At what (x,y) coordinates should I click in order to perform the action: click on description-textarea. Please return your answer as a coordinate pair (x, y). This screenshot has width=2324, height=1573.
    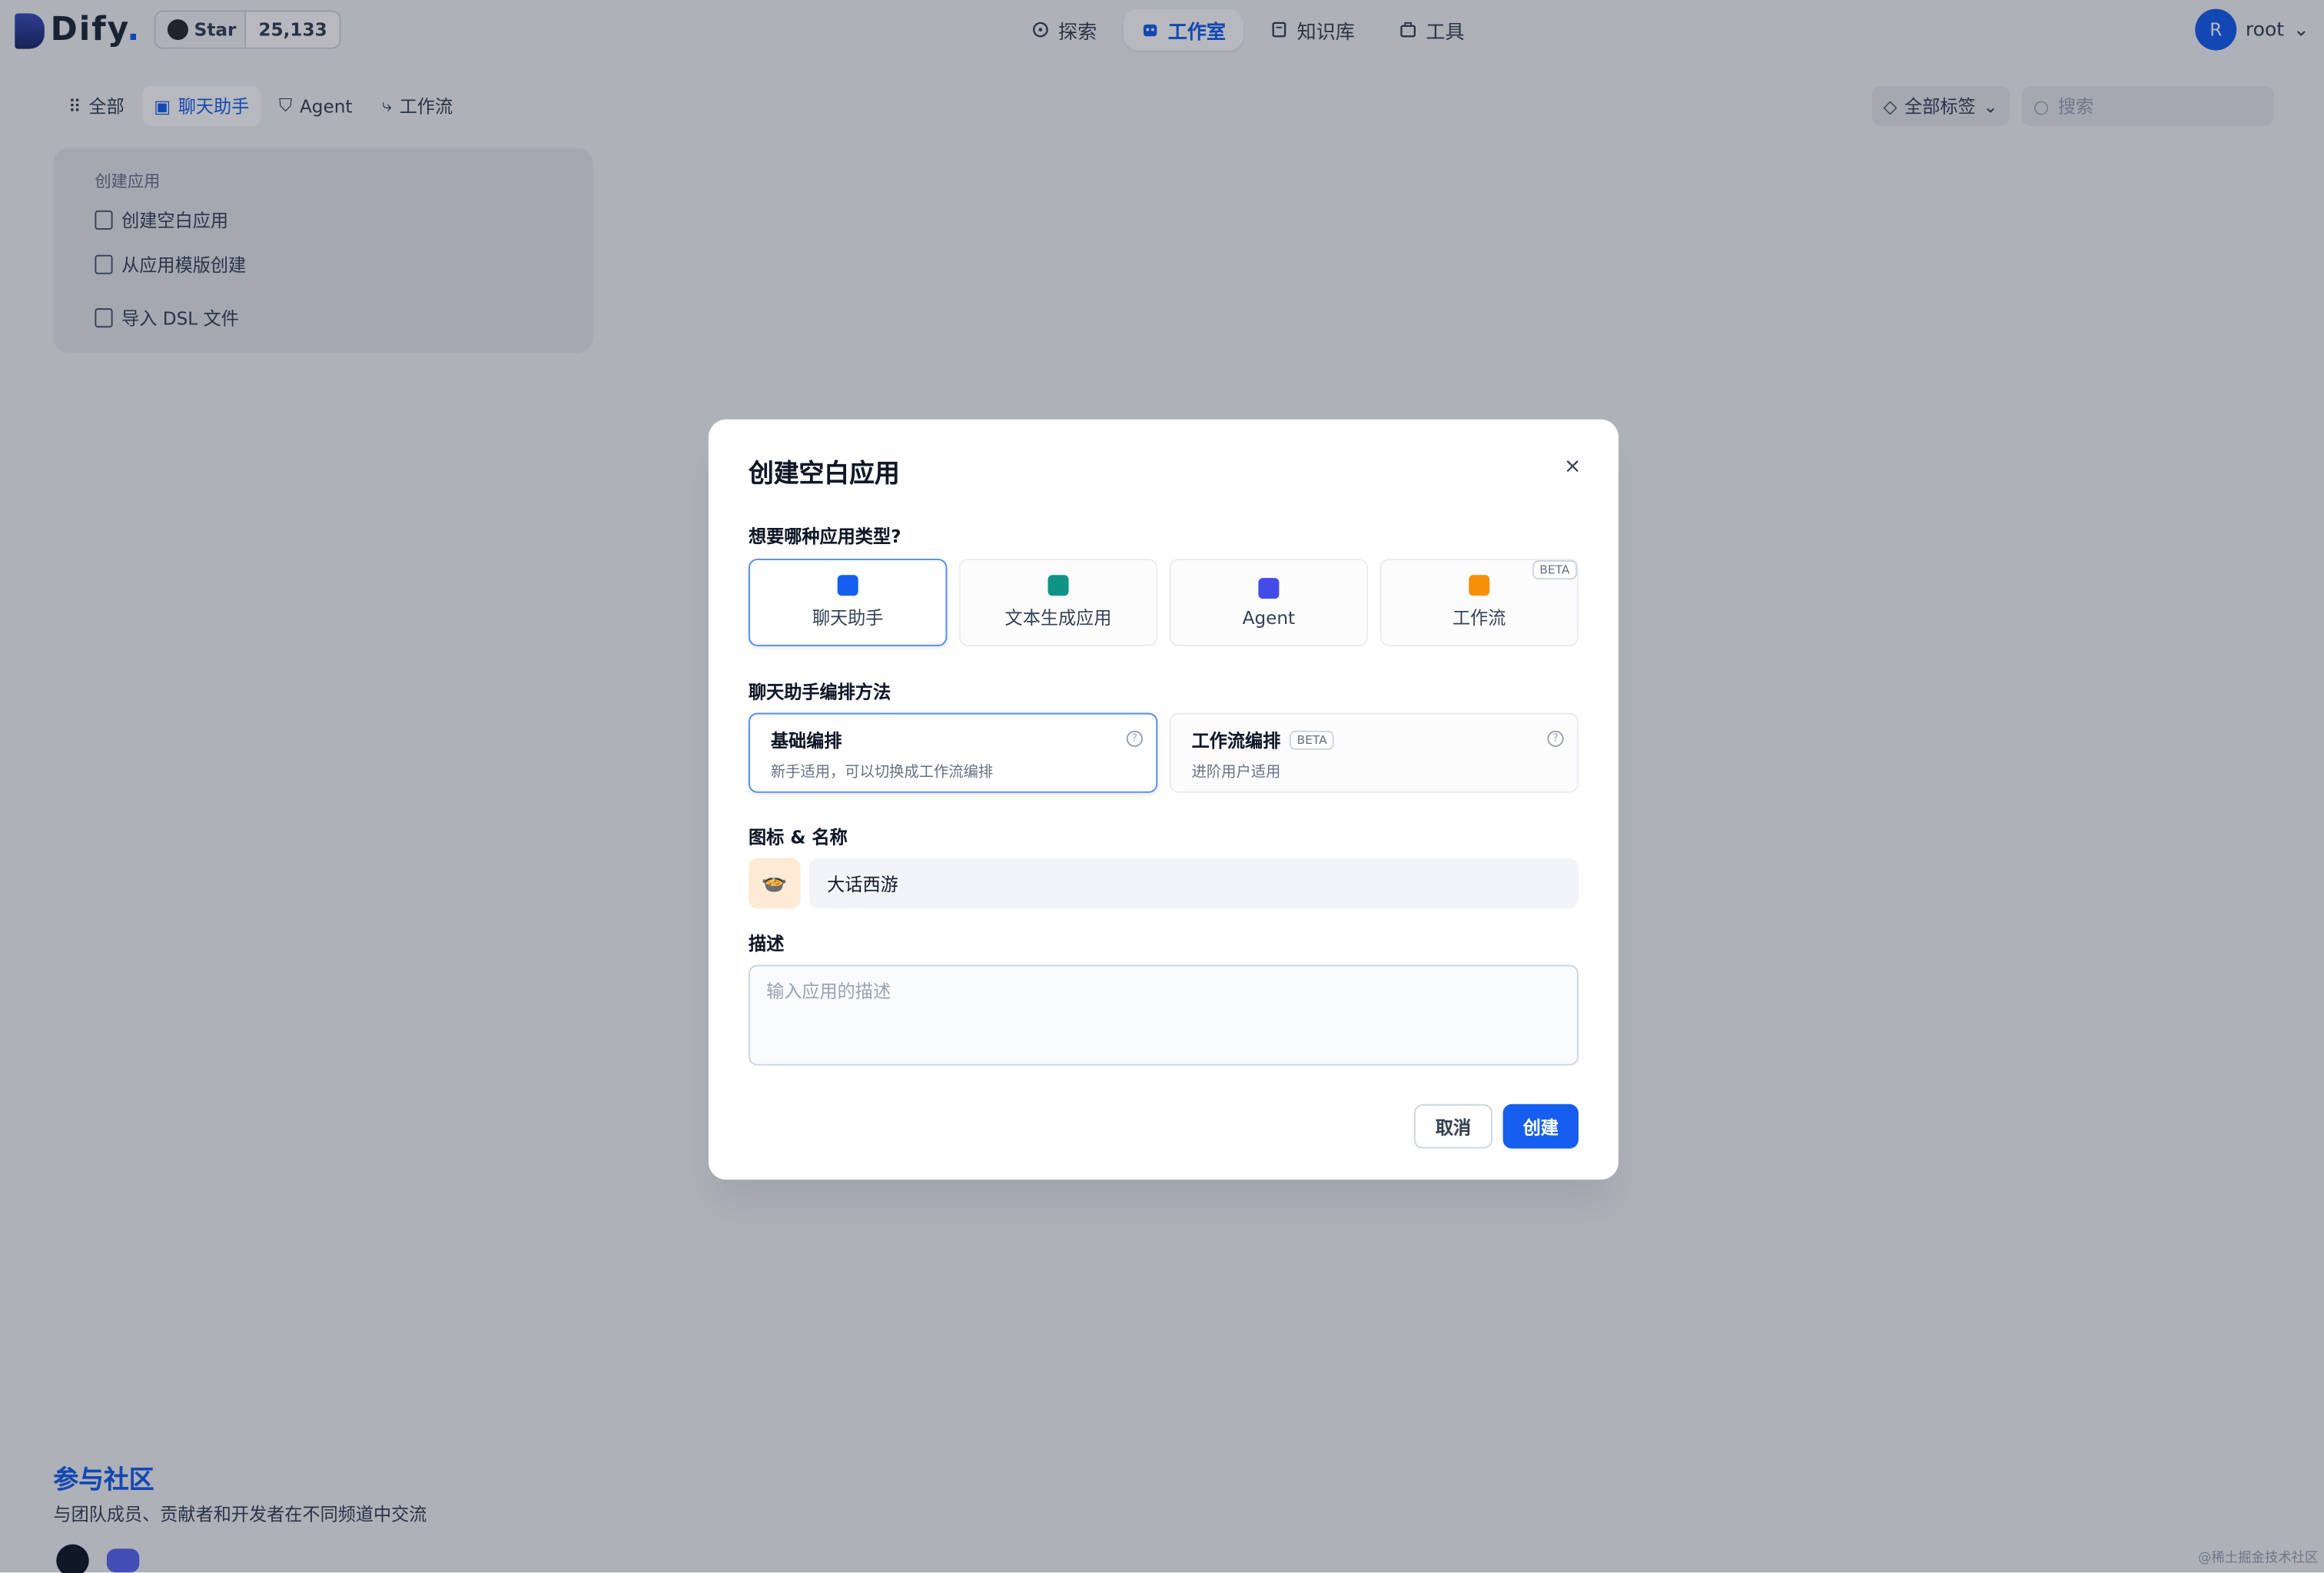
    Looking at the image, I should click on (1163, 1015).